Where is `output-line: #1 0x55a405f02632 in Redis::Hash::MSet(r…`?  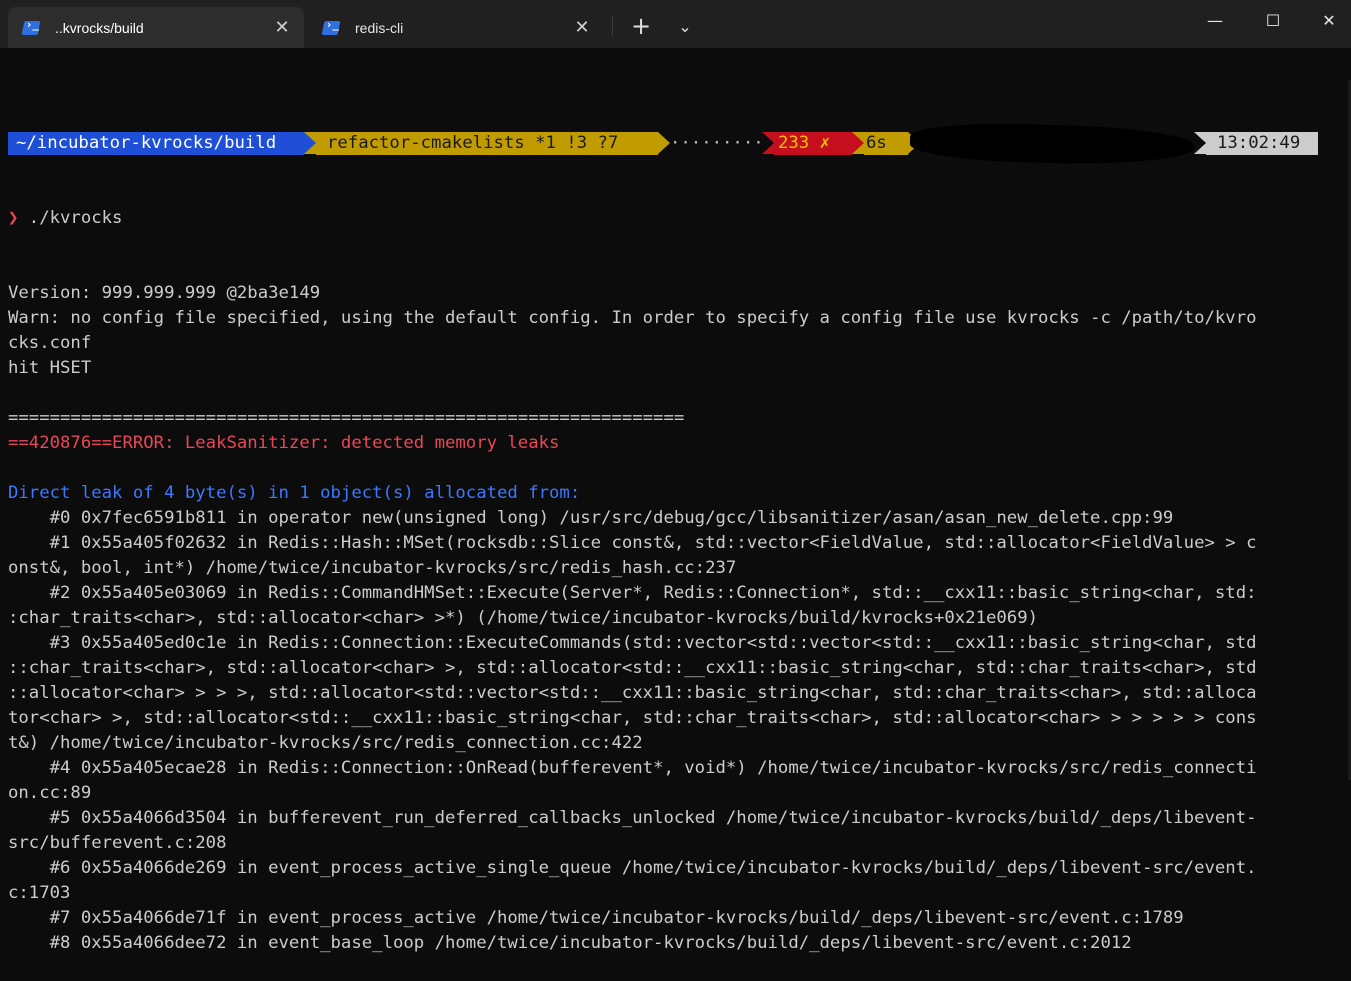 output-line: #1 0x55a405f02632 in Redis::Hash::MSet(r… is located at coordinates (632, 543).